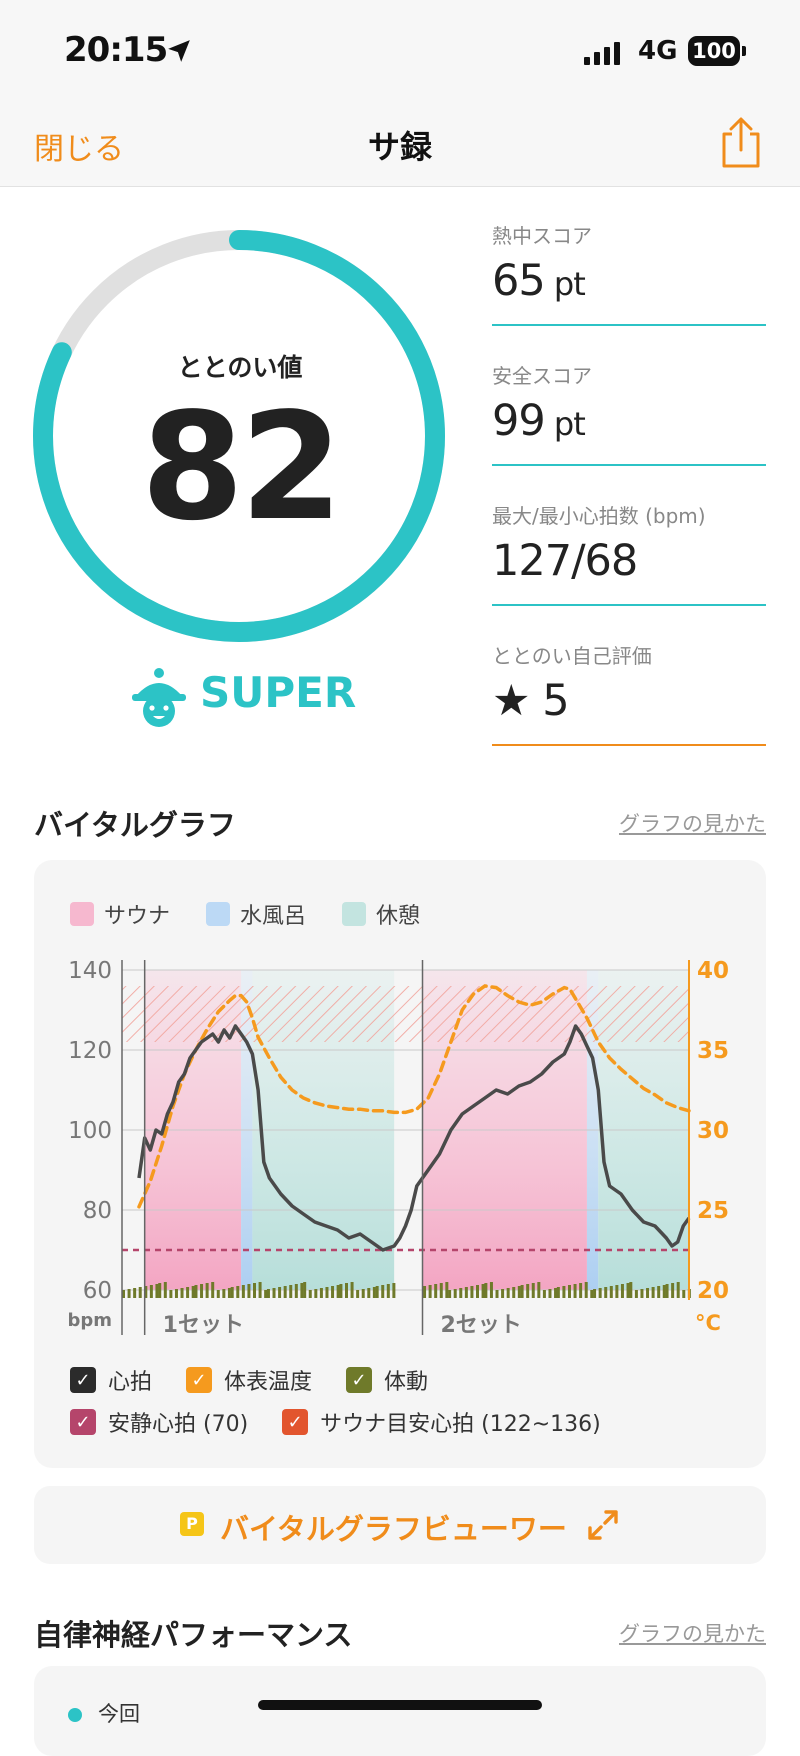  What do you see at coordinates (135, 825) in the screenshot?
I see `vital-graph-title: バイタルグラフ` at bounding box center [135, 825].